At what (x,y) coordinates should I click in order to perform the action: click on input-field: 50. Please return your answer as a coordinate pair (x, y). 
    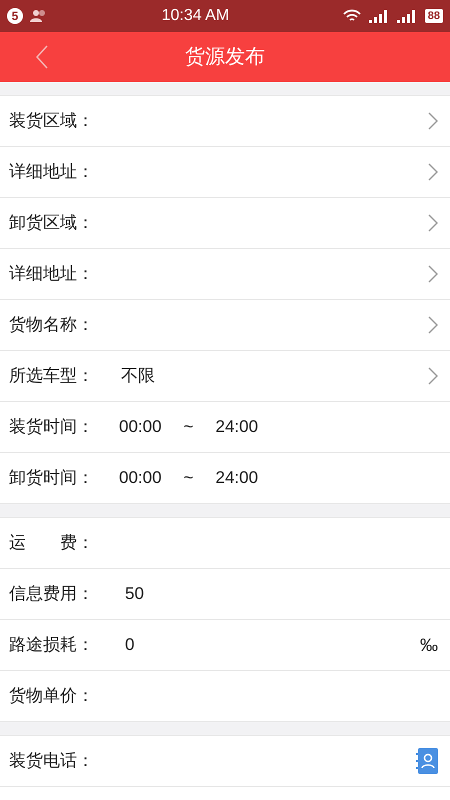
    Looking at the image, I should click on (281, 594).